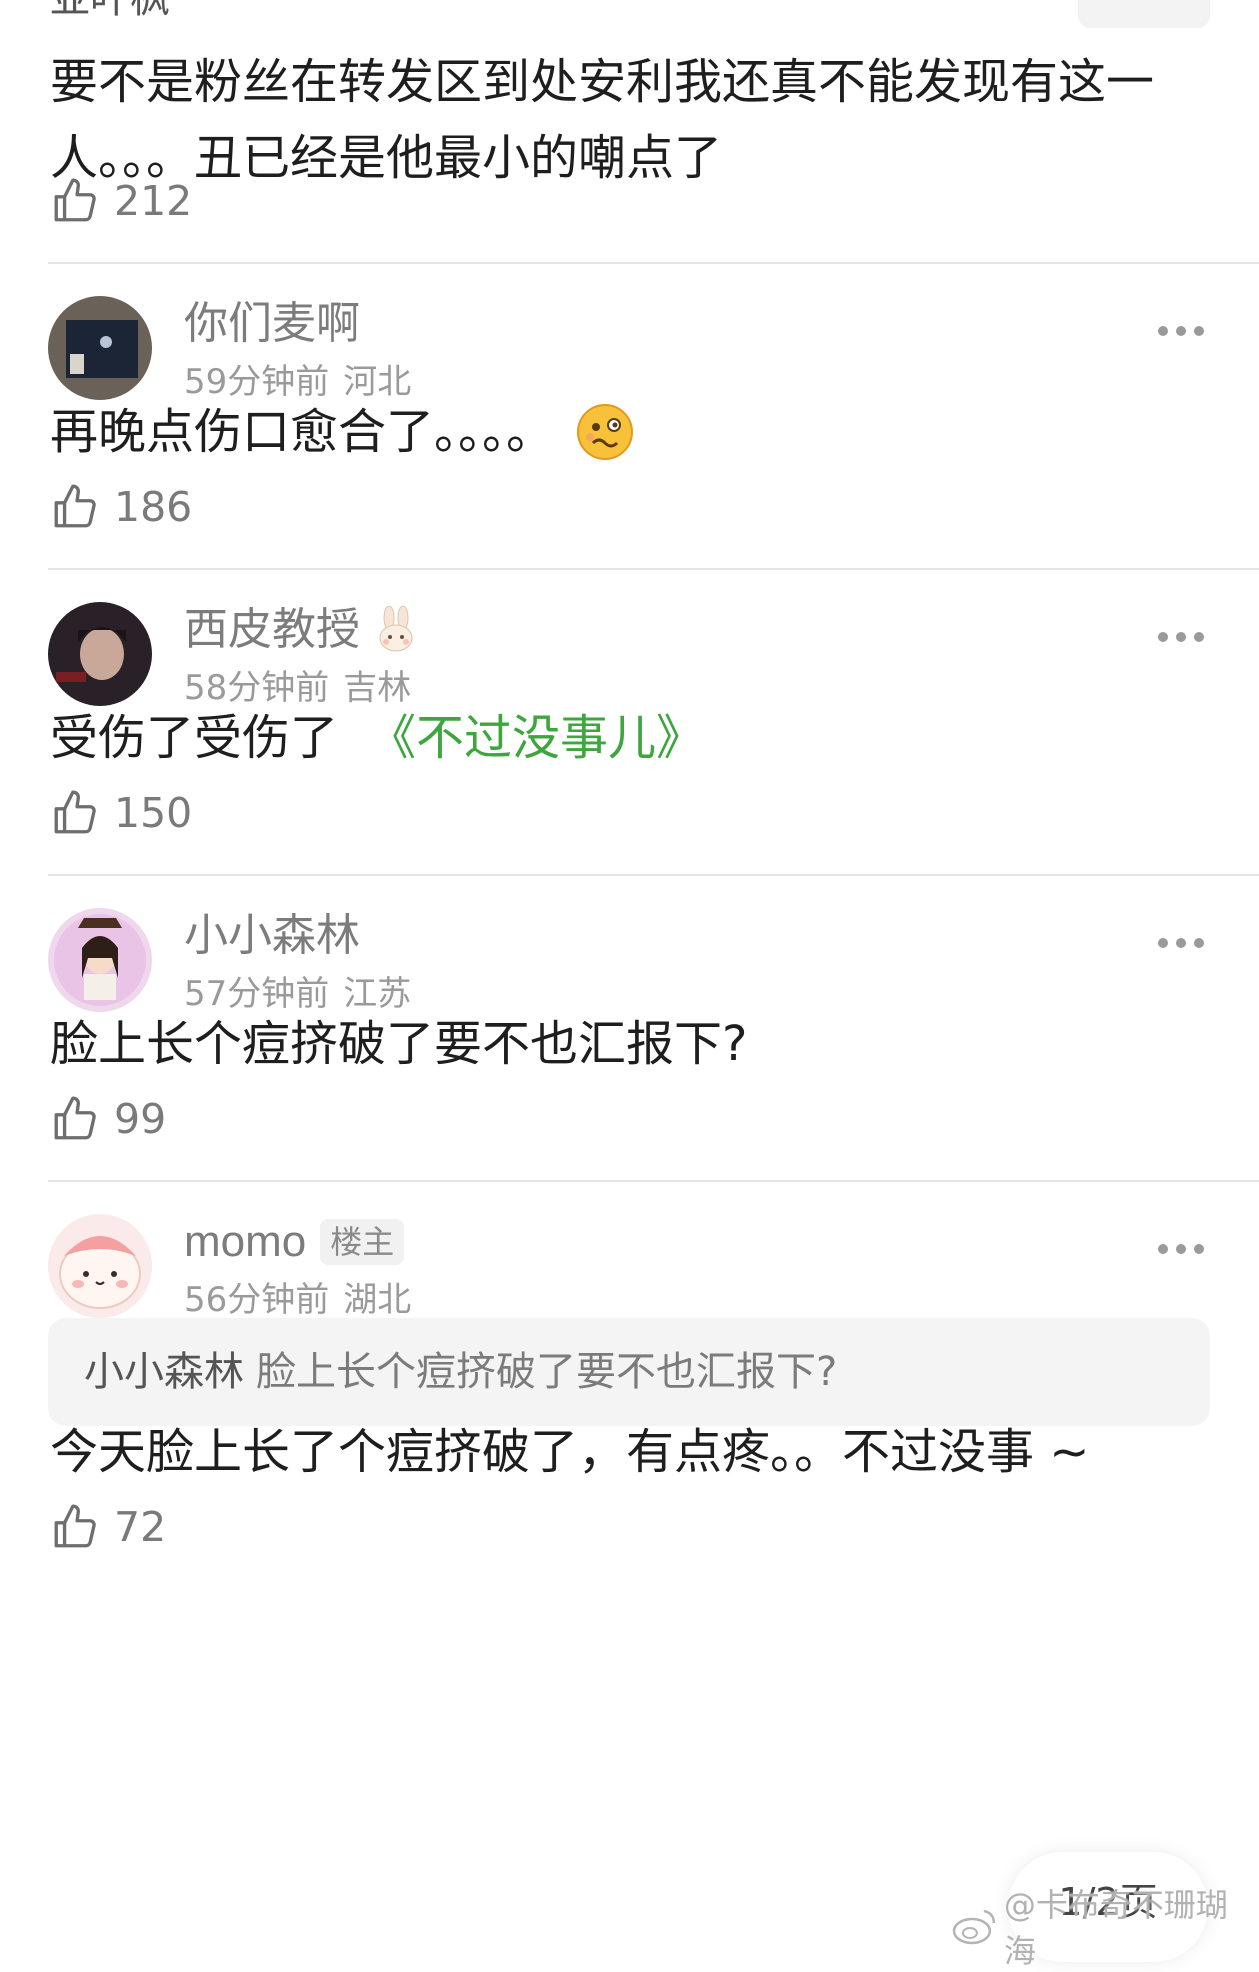 Image resolution: width=1259 pixels, height=1972 pixels. What do you see at coordinates (399, 1044) in the screenshot?
I see `comment-text: 脸上长个痘挤破了要不也汇报下?` at bounding box center [399, 1044].